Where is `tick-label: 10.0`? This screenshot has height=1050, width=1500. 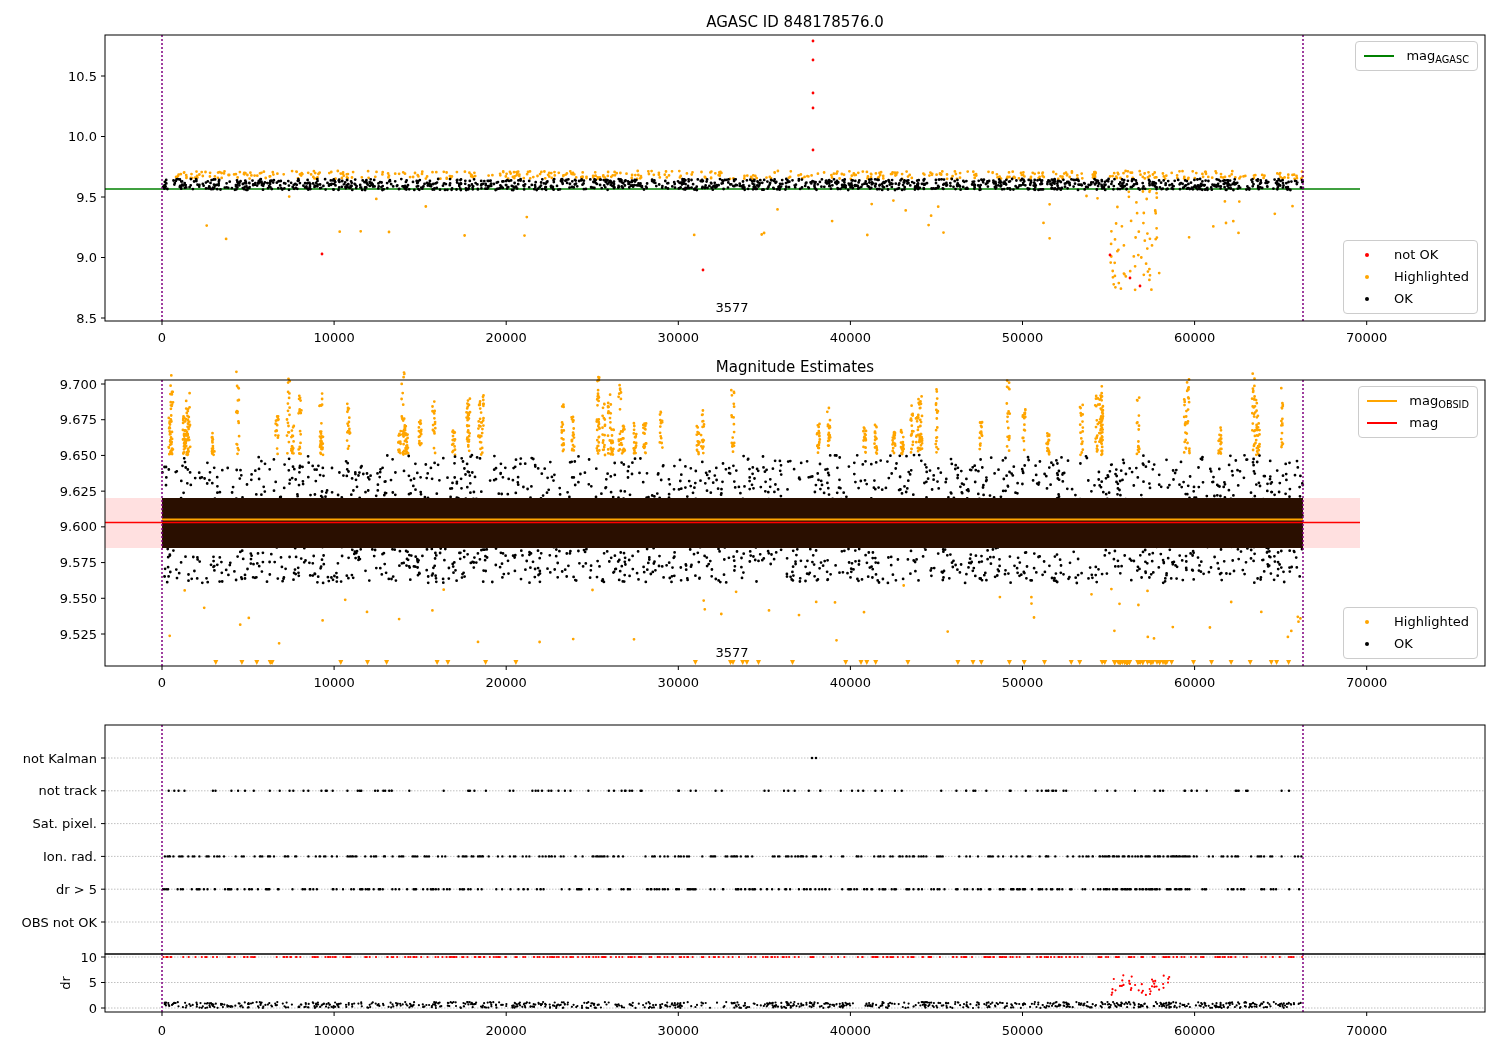
tick-label: 10.0 is located at coordinates (82, 136).